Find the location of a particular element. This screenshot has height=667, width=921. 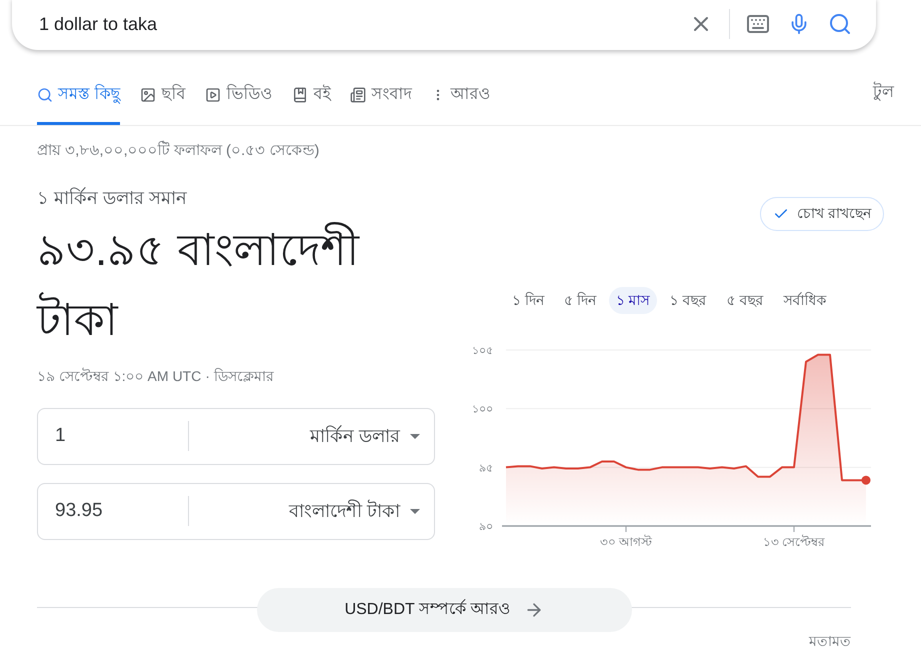

search-tab: সমস্ত কিছু is located at coordinates (78, 102).